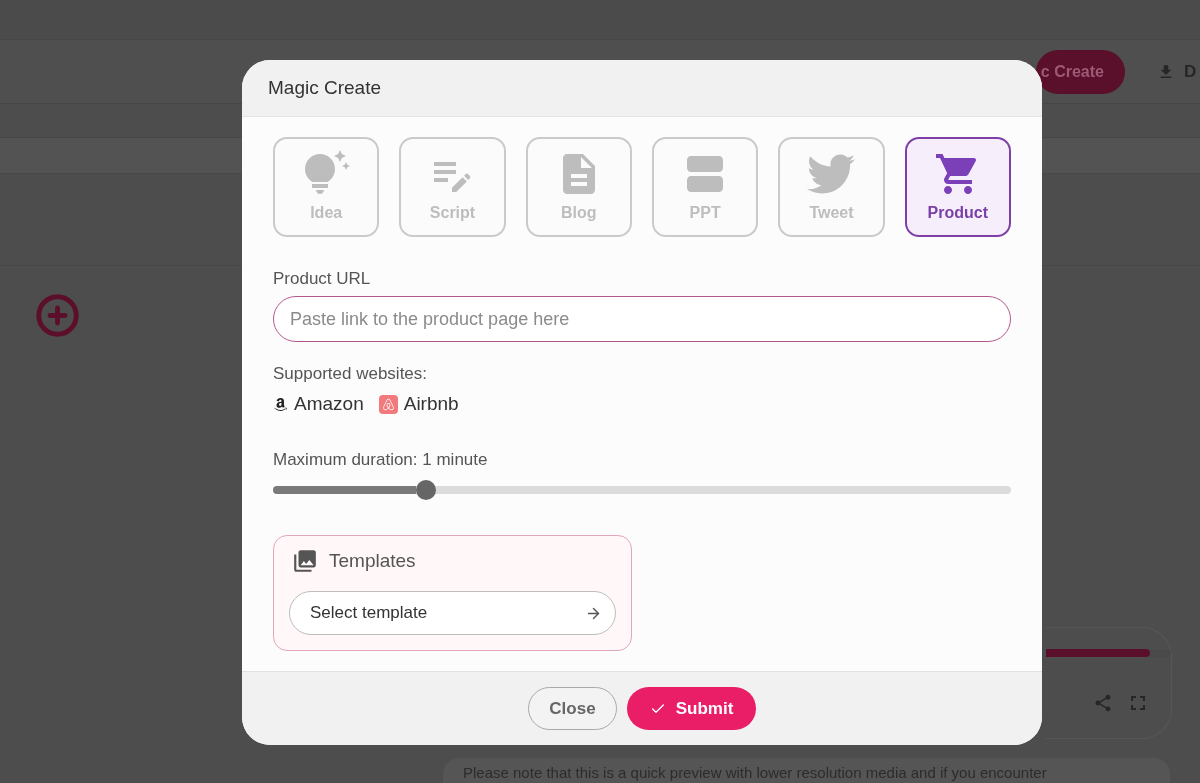 The width and height of the screenshot is (1200, 783). Describe the element at coordinates (831, 187) in the screenshot. I see `type-tab: Tweet` at that location.